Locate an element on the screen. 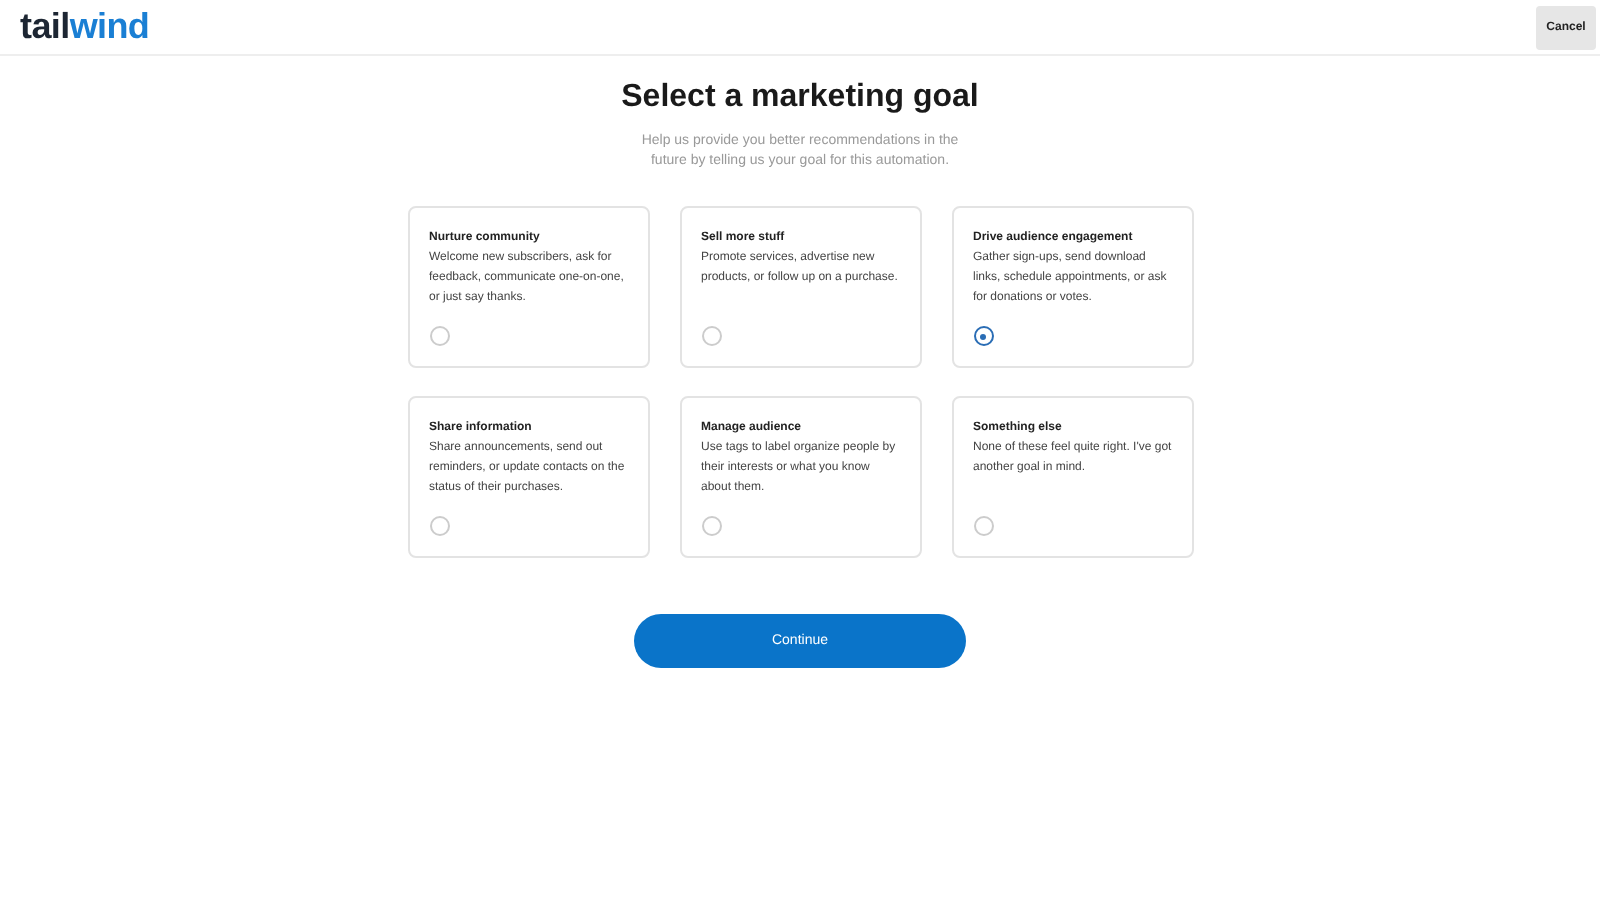 The height and width of the screenshot is (900, 1600). page-title: Select a marketing goal is located at coordinates (800, 98).